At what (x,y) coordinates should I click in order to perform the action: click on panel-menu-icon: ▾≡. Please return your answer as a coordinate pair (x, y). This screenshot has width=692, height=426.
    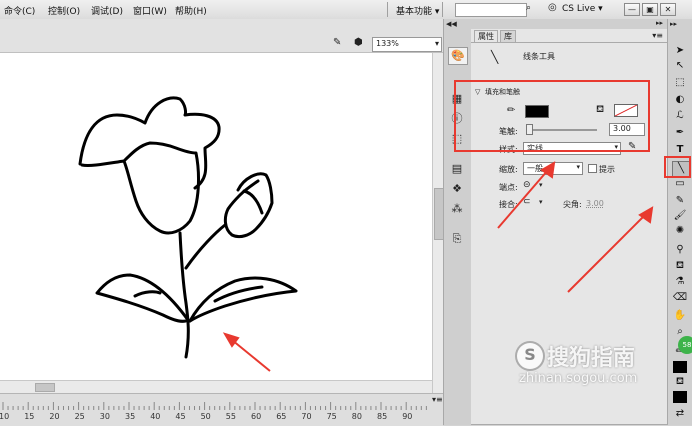
    Looking at the image, I should click on (657, 35).